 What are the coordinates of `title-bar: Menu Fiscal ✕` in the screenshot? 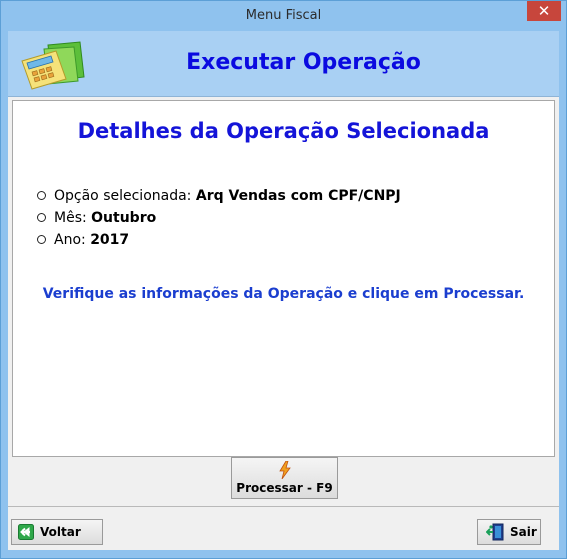 It's located at (283, 16).